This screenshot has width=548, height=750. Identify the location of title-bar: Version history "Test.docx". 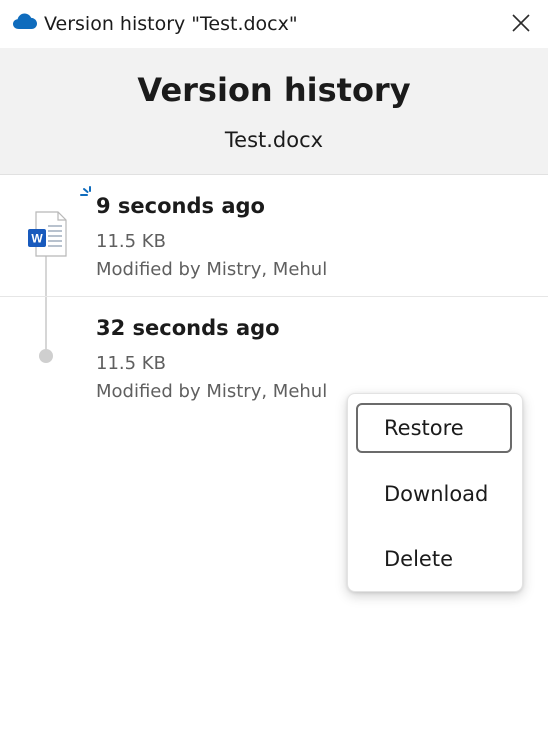
(274, 24).